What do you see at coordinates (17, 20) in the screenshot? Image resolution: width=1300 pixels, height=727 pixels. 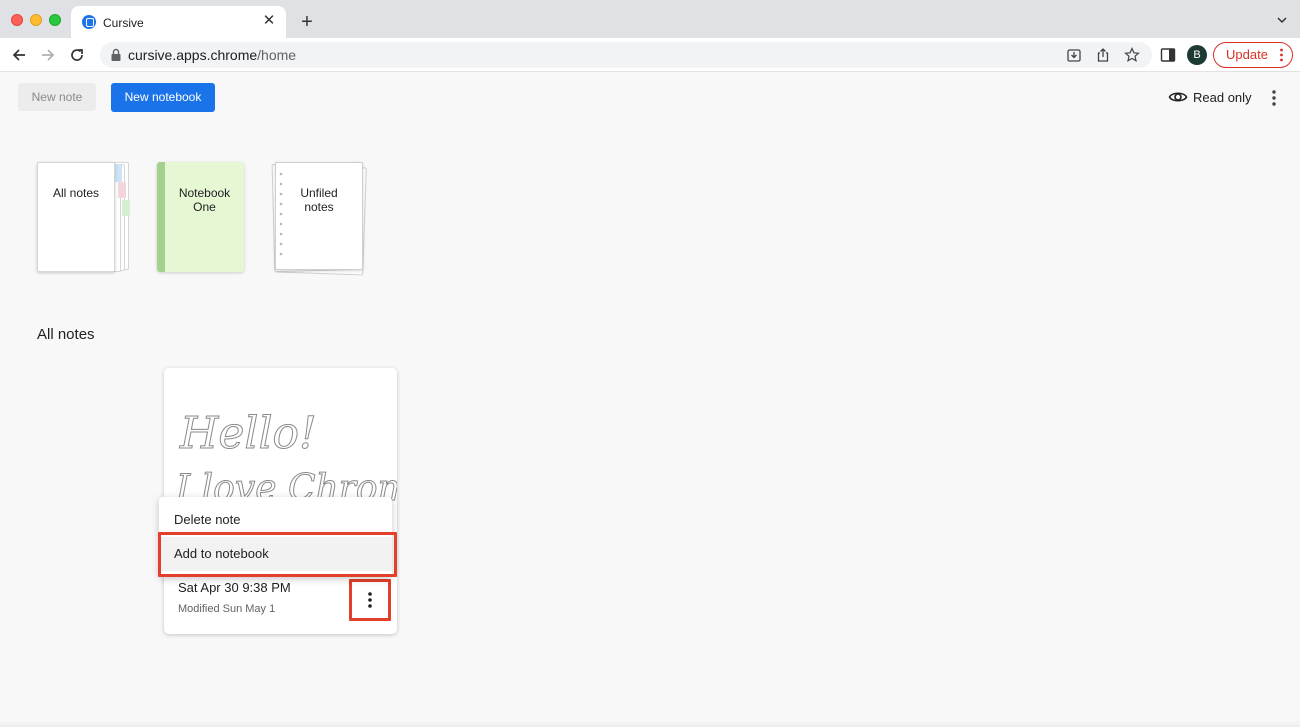 I see `close-window-button` at bounding box center [17, 20].